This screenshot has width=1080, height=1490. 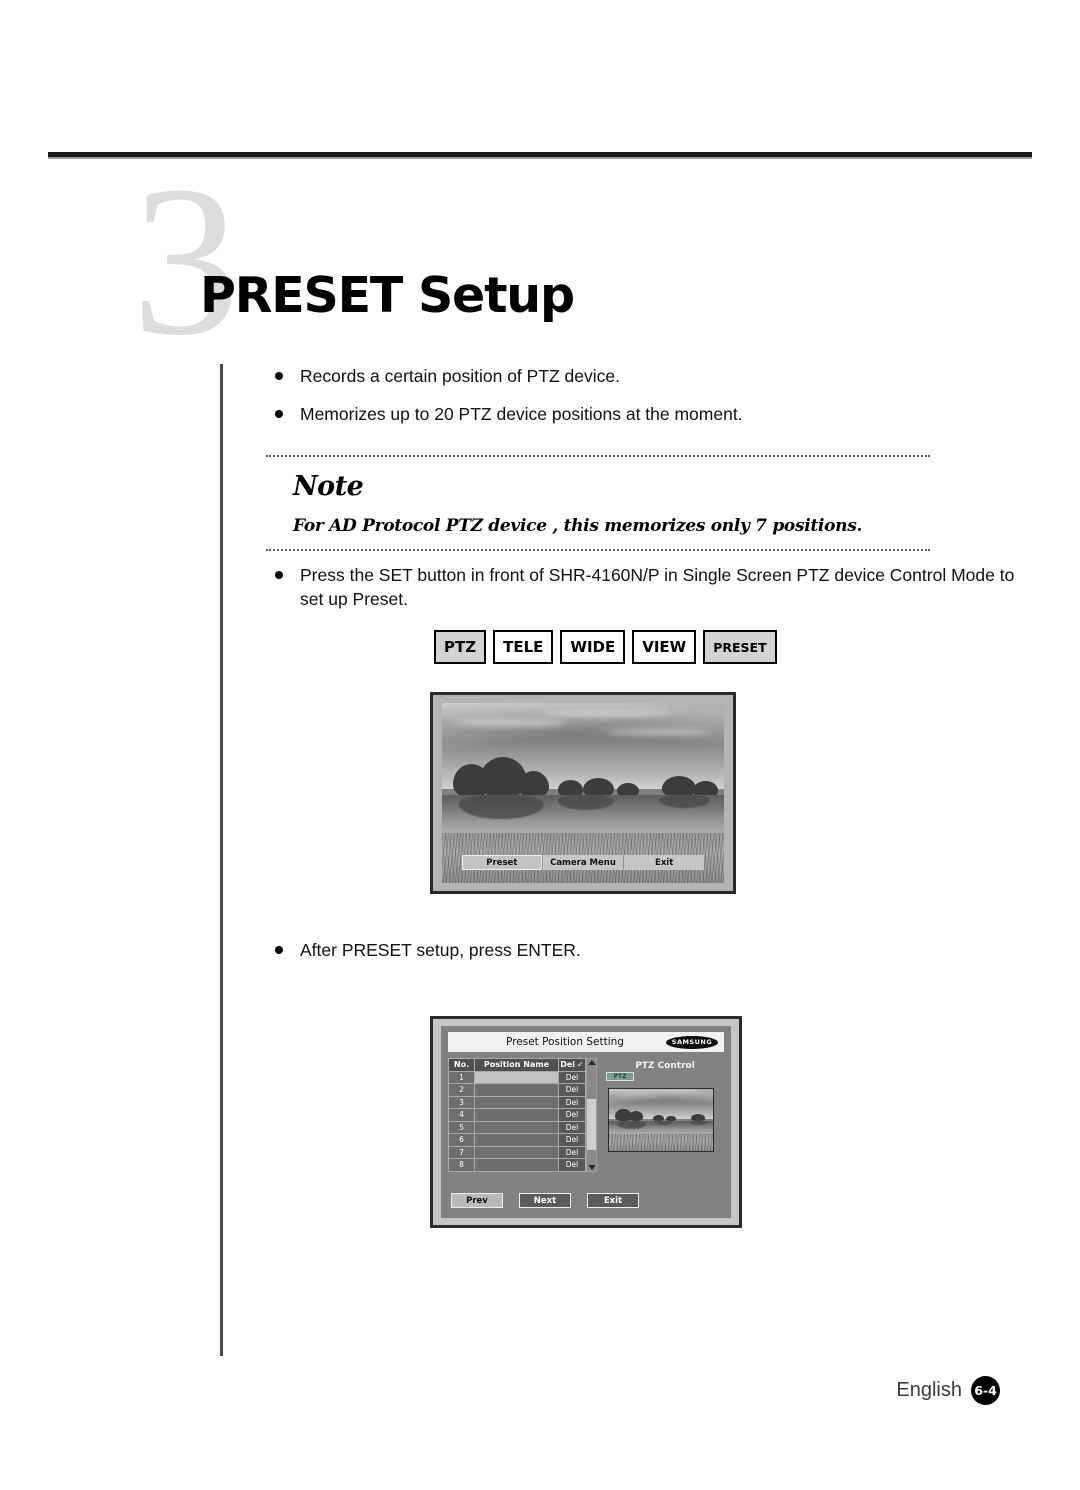 I want to click on camera-live-view: Preset Camera Menu Exit, so click(x=583, y=793).